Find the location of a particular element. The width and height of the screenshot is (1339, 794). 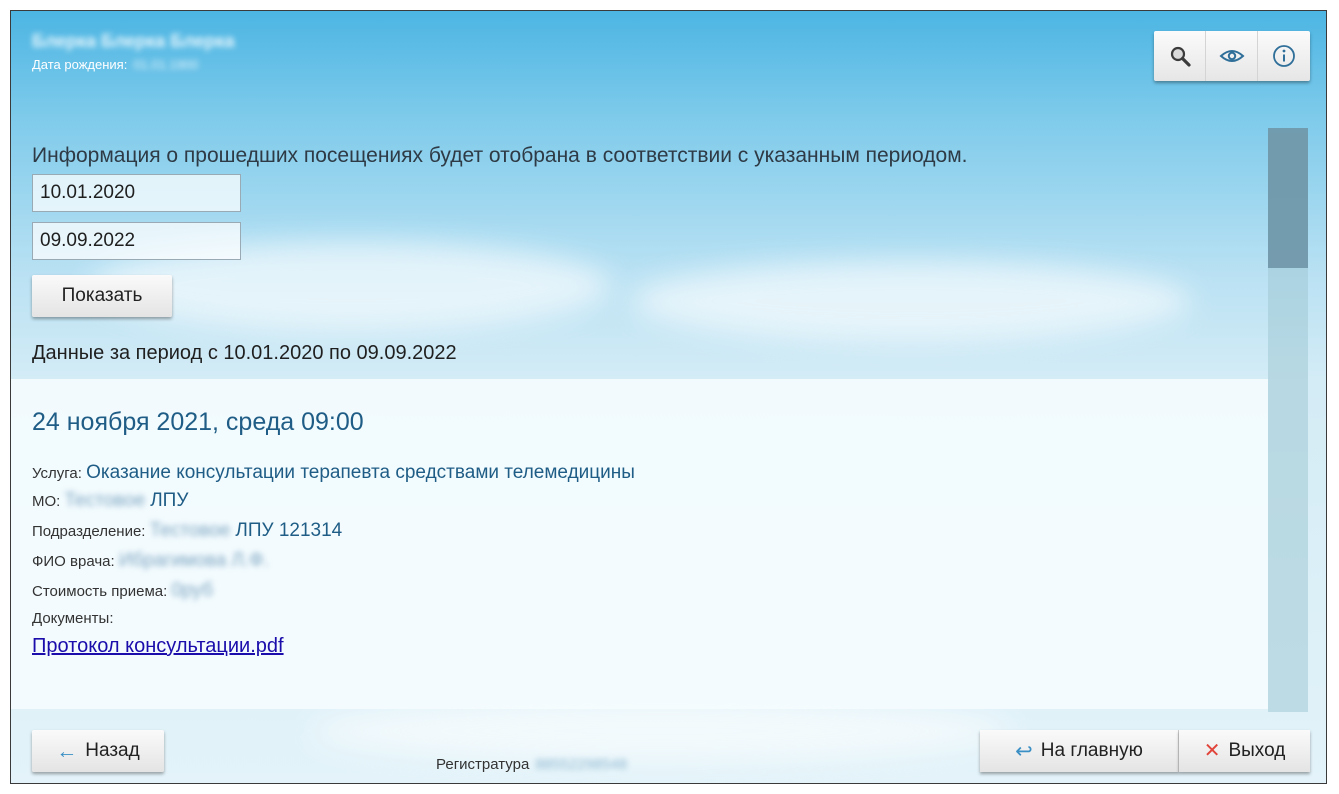

cost-row: Стоимость приема: 0руб is located at coordinates (125, 591).